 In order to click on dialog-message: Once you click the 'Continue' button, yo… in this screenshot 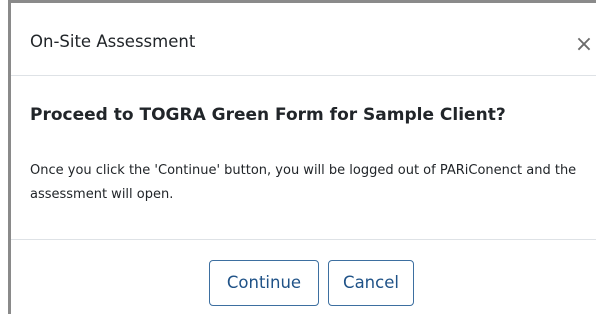, I will do `click(303, 182)`.